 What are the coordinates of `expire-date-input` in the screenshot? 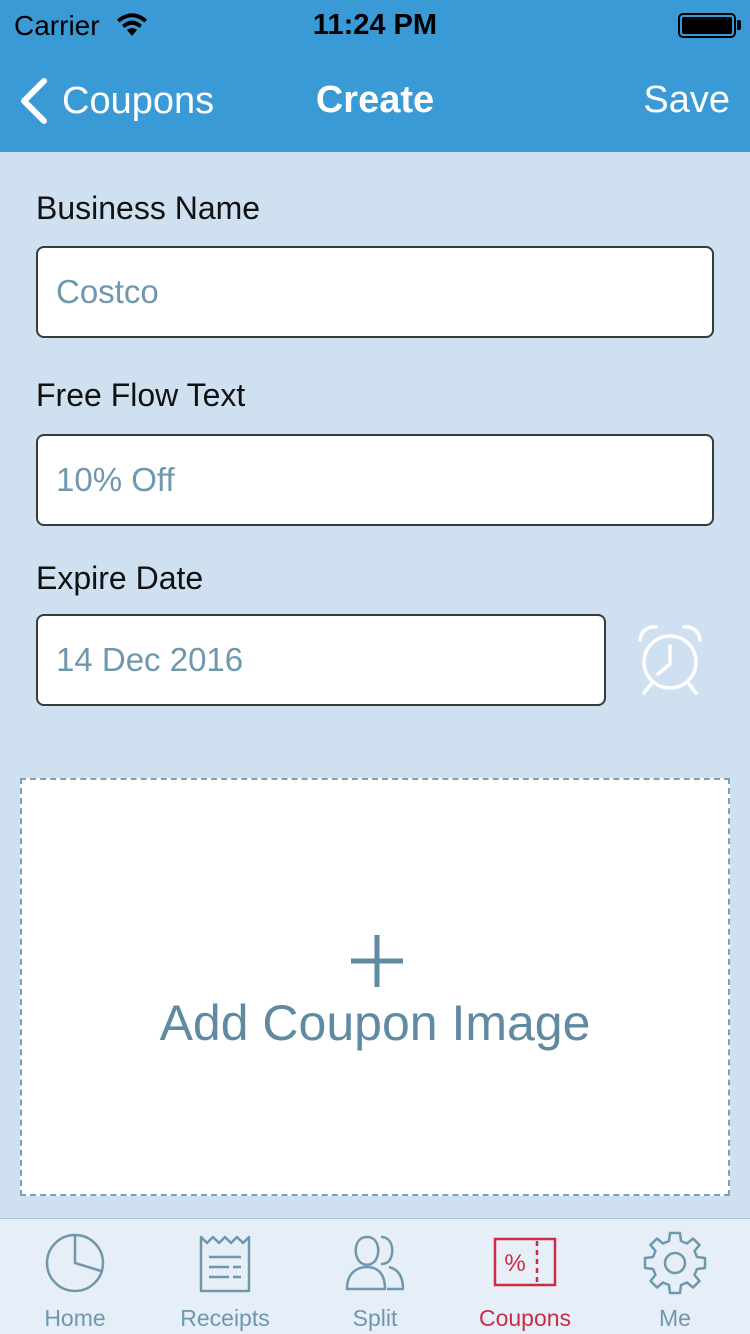 It's located at (321, 660).